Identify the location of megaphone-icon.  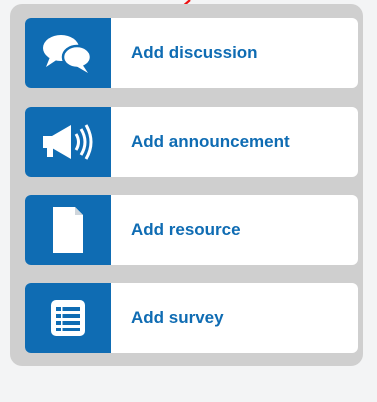
(68, 142).